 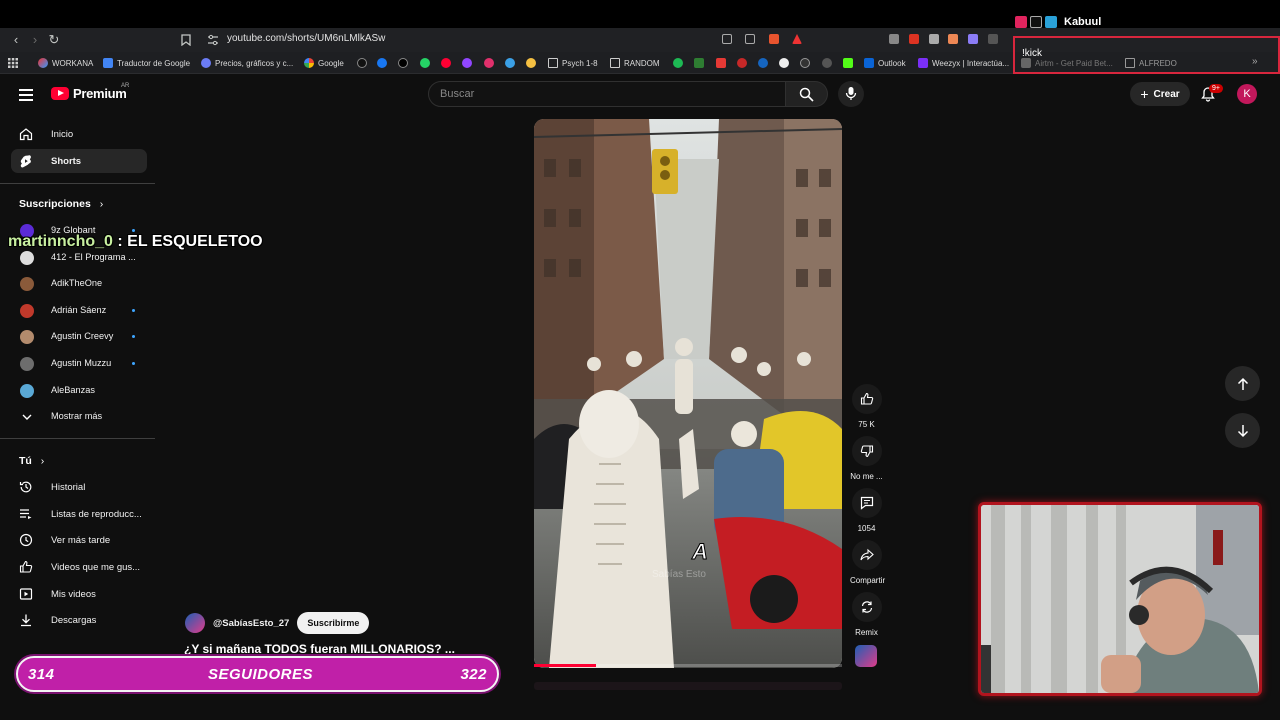 I want to click on chevron-right-icon: ›, so click(x=101, y=204).